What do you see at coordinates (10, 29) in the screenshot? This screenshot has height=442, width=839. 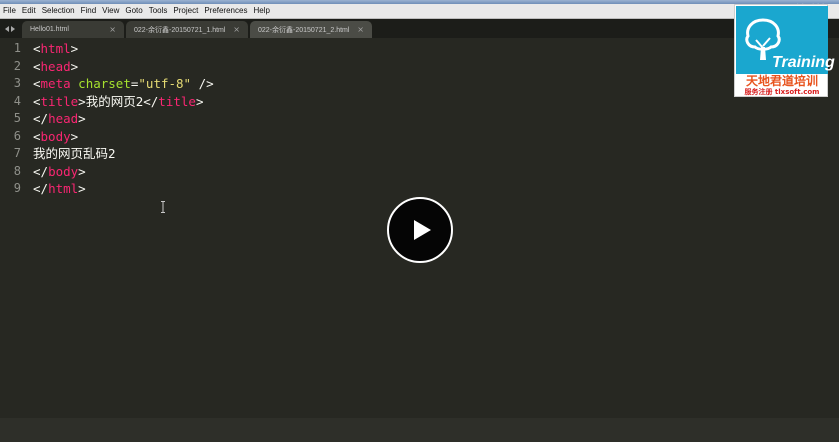 I see `tab-nav-arrows` at bounding box center [10, 29].